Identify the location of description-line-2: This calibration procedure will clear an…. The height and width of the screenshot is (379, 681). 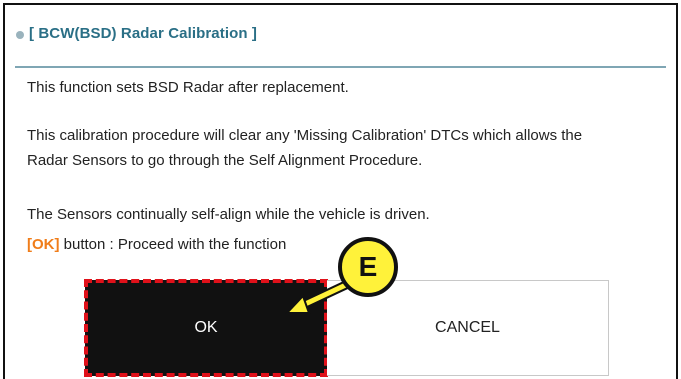
(305, 135).